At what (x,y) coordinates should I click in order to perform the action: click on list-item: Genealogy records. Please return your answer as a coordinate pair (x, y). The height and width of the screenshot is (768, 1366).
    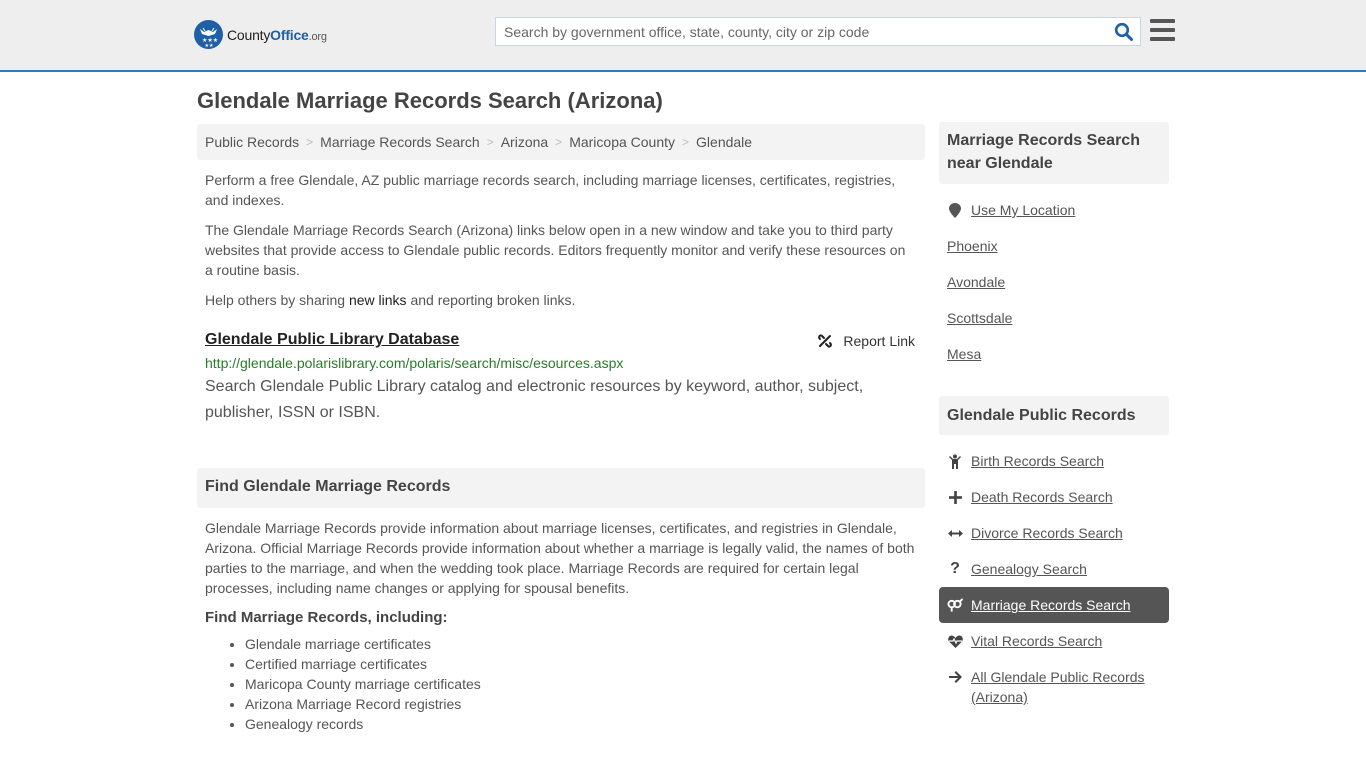
    Looking at the image, I should click on (585, 724).